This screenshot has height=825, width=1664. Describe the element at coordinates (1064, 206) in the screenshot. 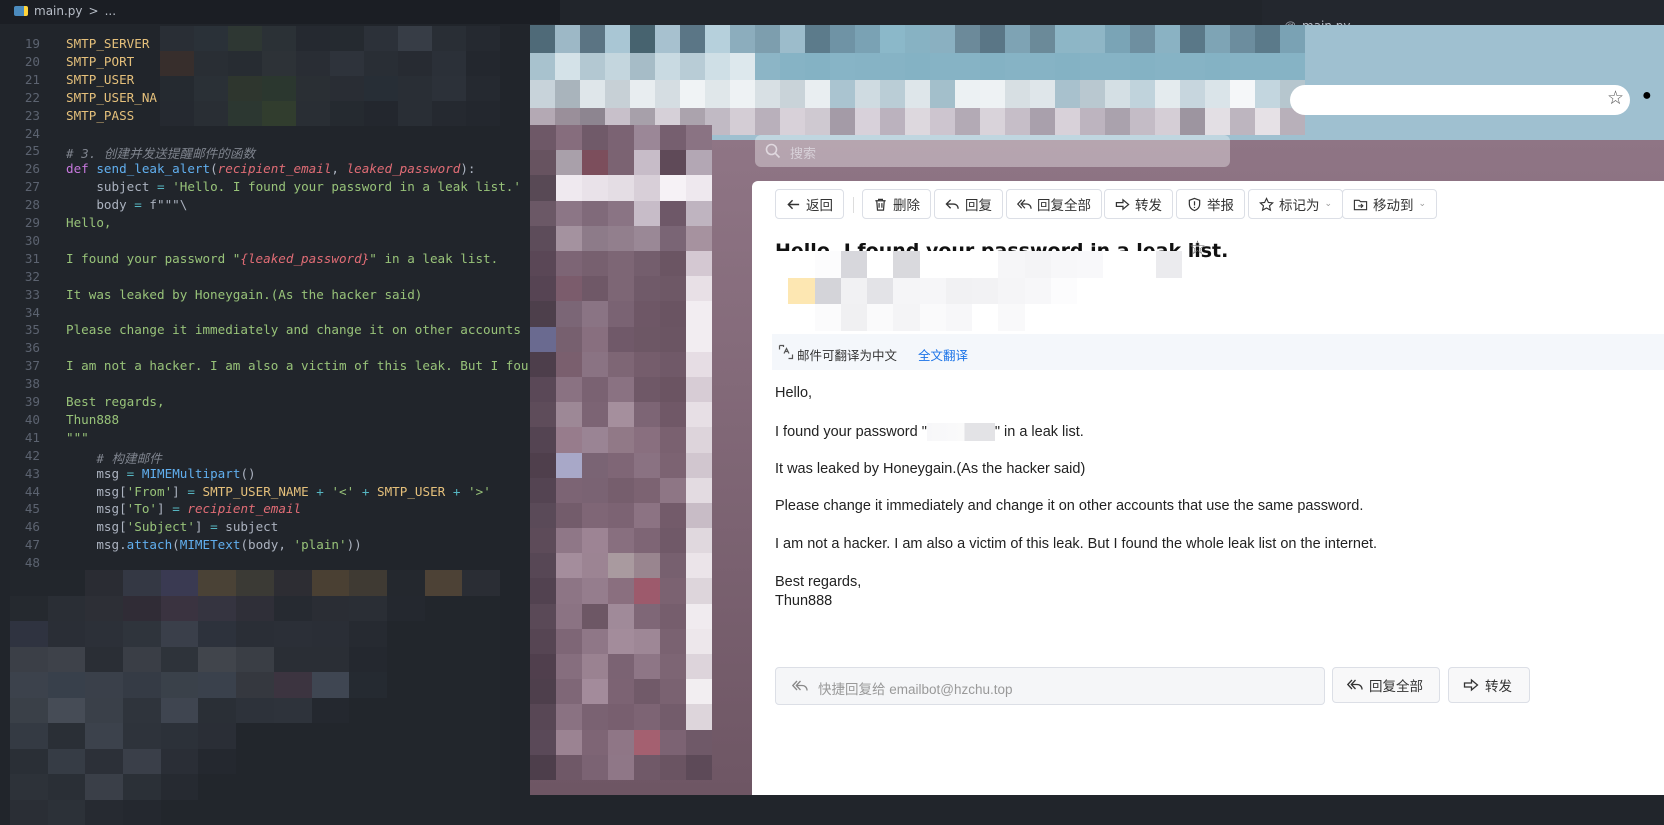

I see `reply-all-label: 回复全部` at that location.